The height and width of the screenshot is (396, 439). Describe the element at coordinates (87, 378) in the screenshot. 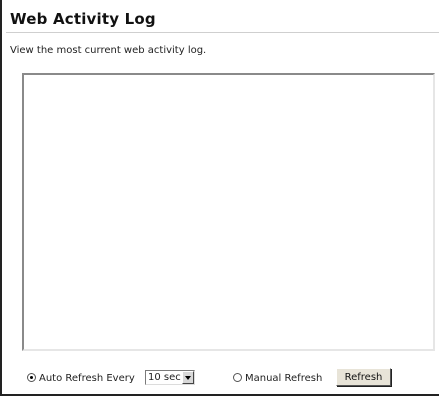

I see `auto-refresh-label: Auto Refresh Every` at that location.